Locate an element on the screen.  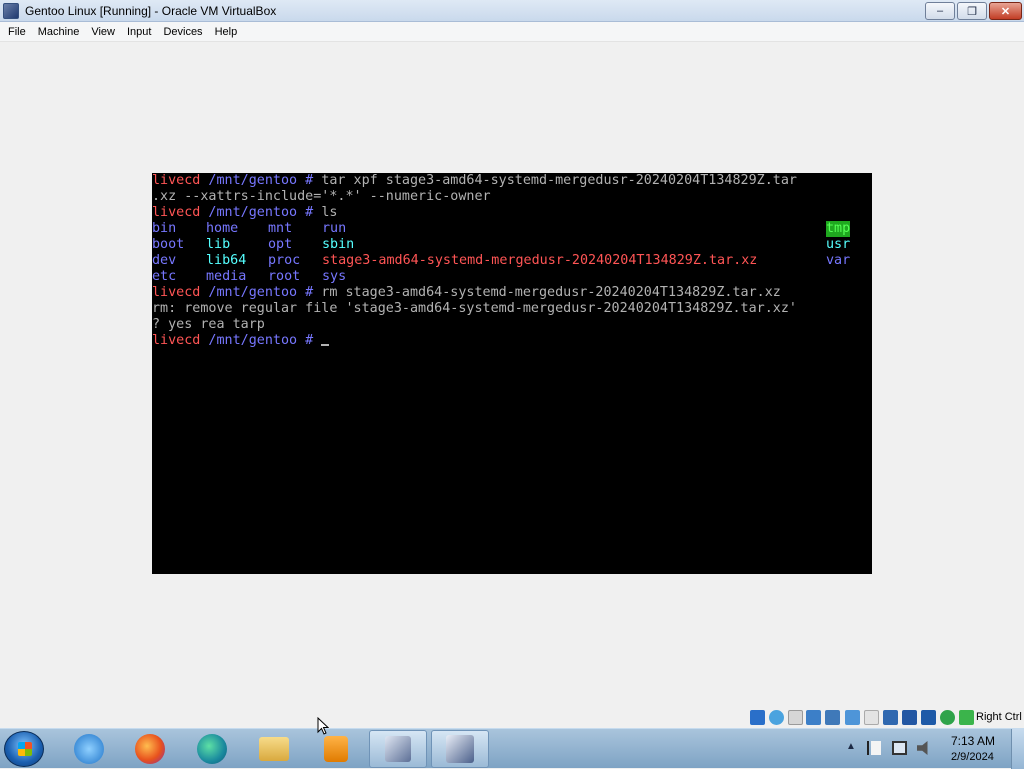
terminal-line: livecd /mnt/gentoo # is located at coordinates (241, 341).